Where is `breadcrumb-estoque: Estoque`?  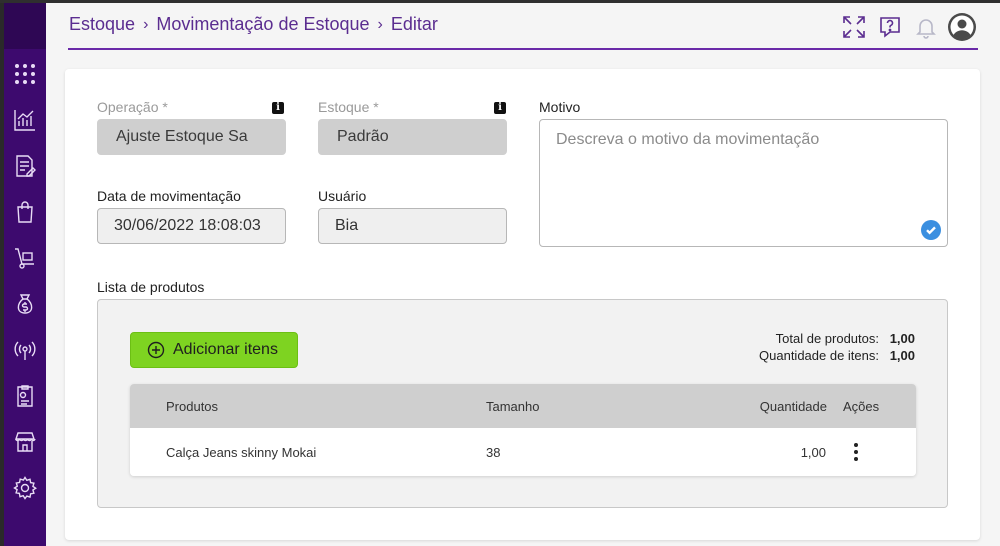 breadcrumb-estoque: Estoque is located at coordinates (102, 24).